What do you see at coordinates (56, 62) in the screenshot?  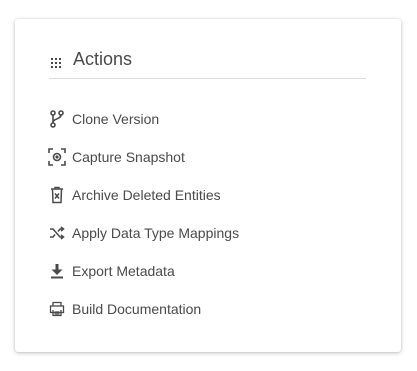 I see `grid-dots-icon` at bounding box center [56, 62].